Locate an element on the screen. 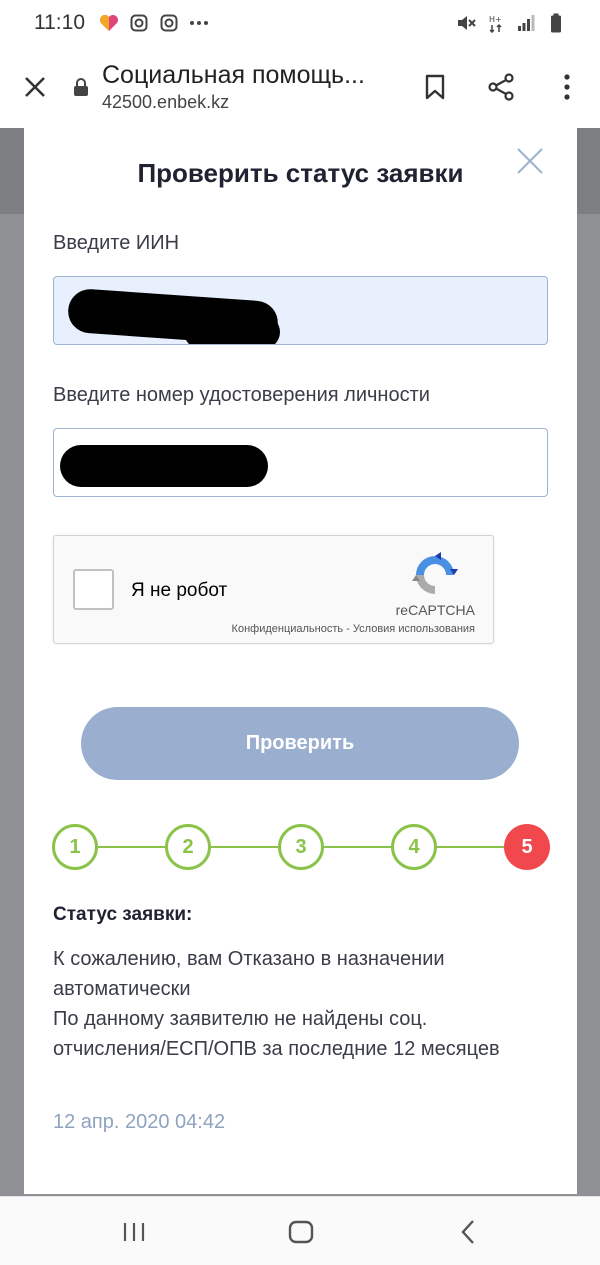 The width and height of the screenshot is (600, 1265). iin-label: Введите ИИН is located at coordinates (116, 243).